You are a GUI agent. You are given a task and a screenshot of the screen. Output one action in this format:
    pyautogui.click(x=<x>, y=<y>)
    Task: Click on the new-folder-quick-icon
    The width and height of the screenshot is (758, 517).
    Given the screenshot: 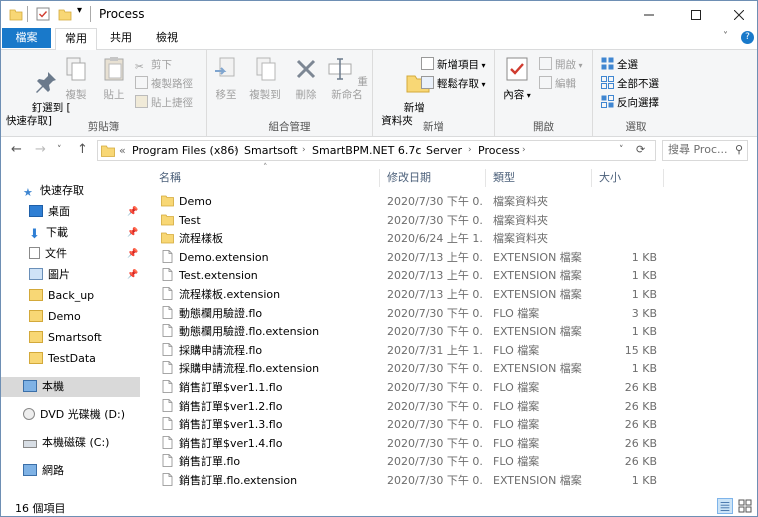 What is the action you would take?
    pyautogui.click(x=65, y=14)
    